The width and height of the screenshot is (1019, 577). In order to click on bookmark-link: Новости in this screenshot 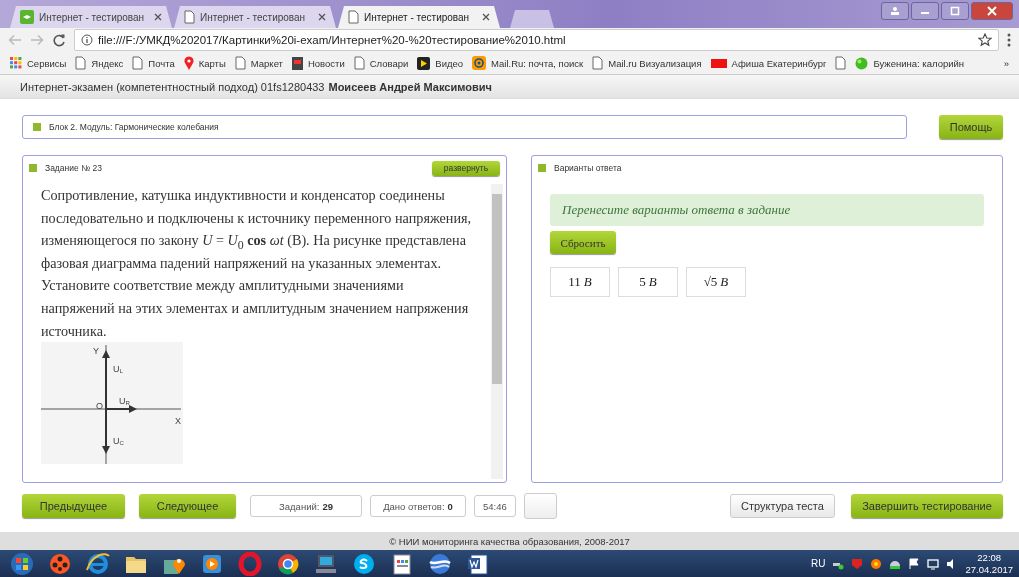, I will do `click(326, 63)`.